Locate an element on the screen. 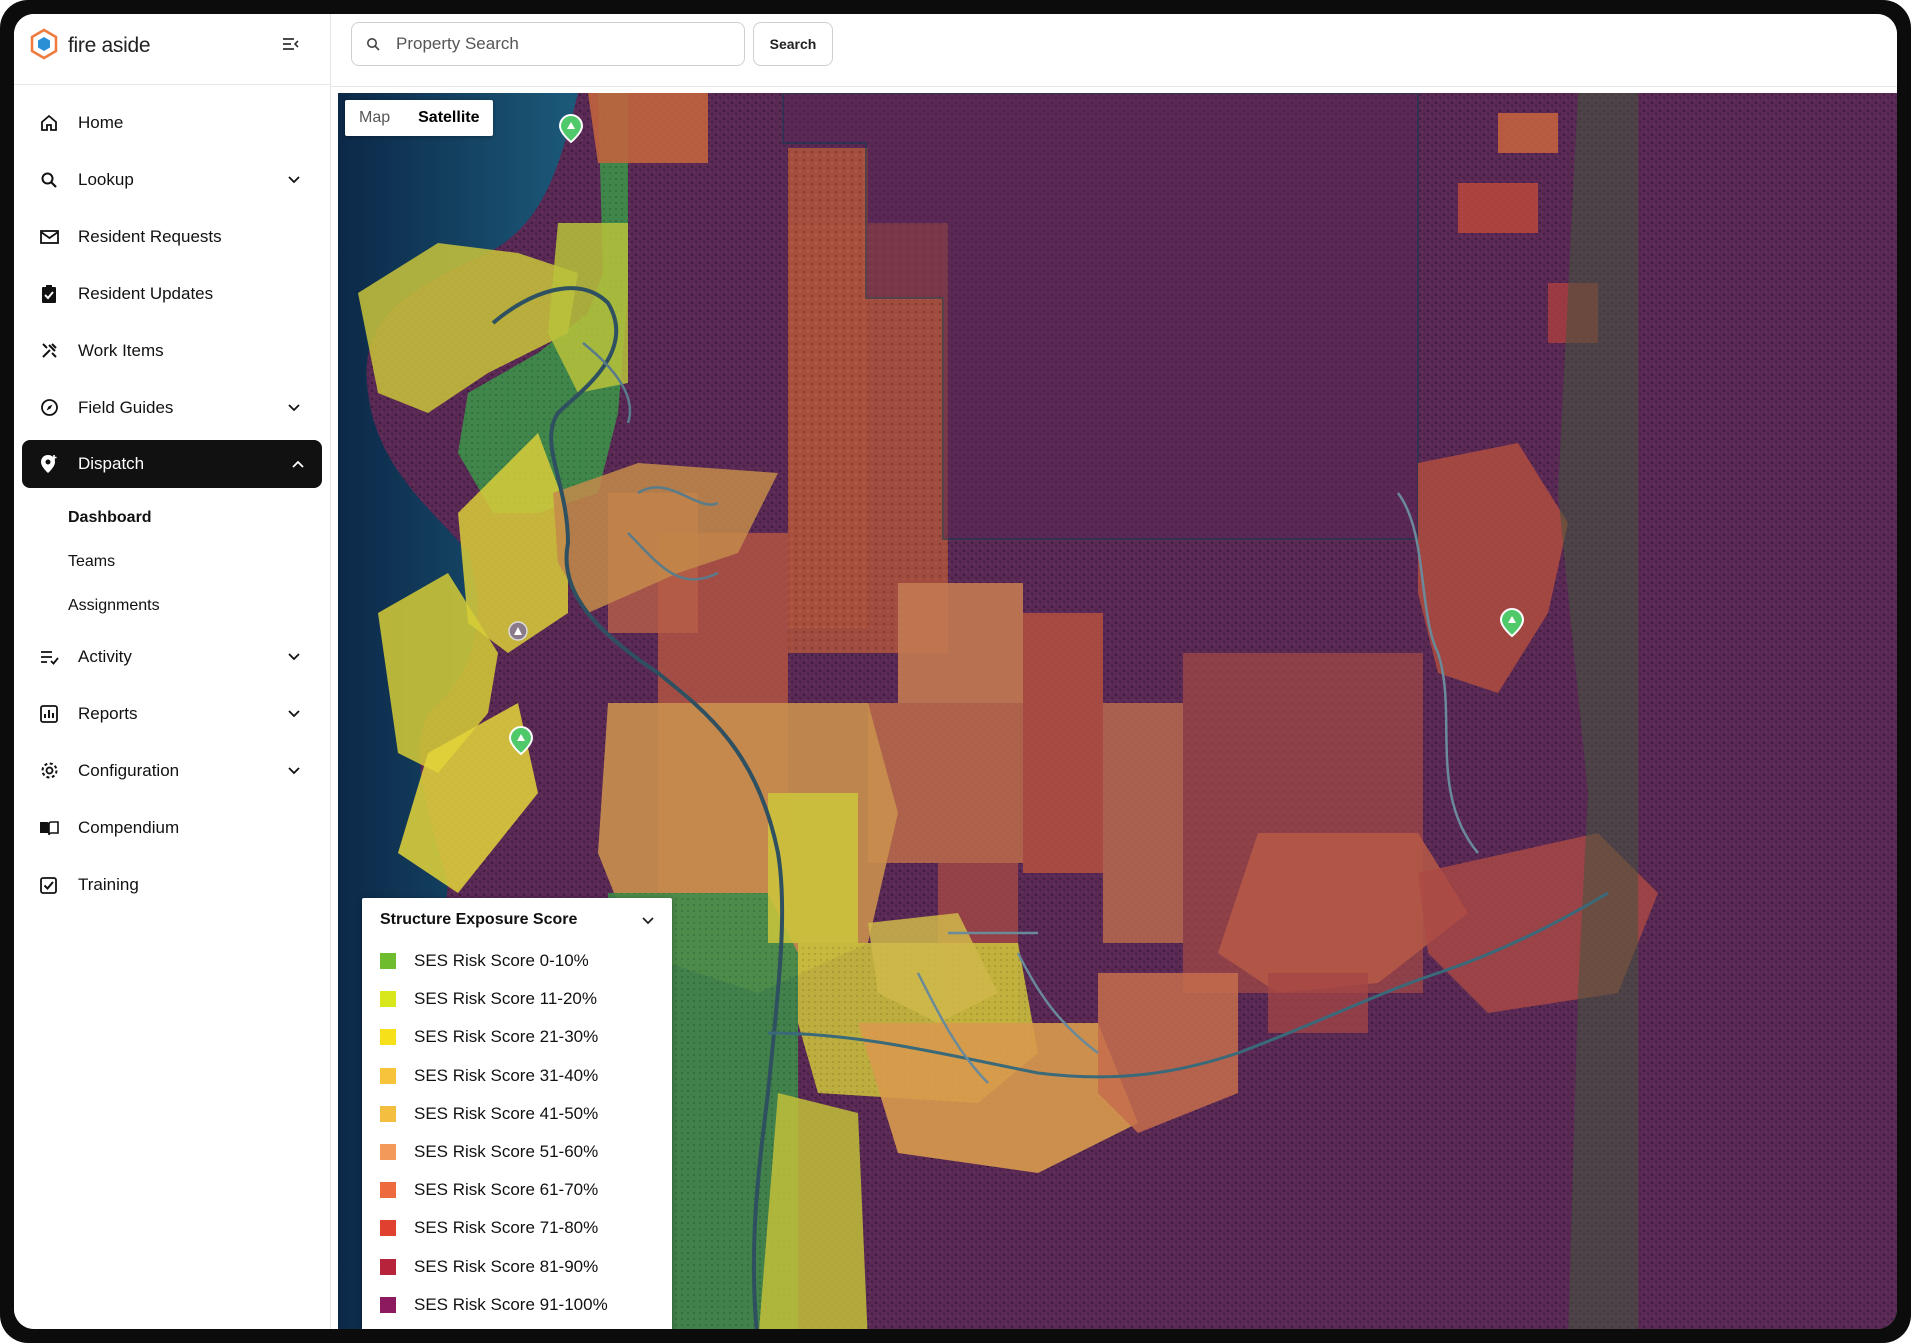  sidebar-item-reports: Reports is located at coordinates (172, 713).